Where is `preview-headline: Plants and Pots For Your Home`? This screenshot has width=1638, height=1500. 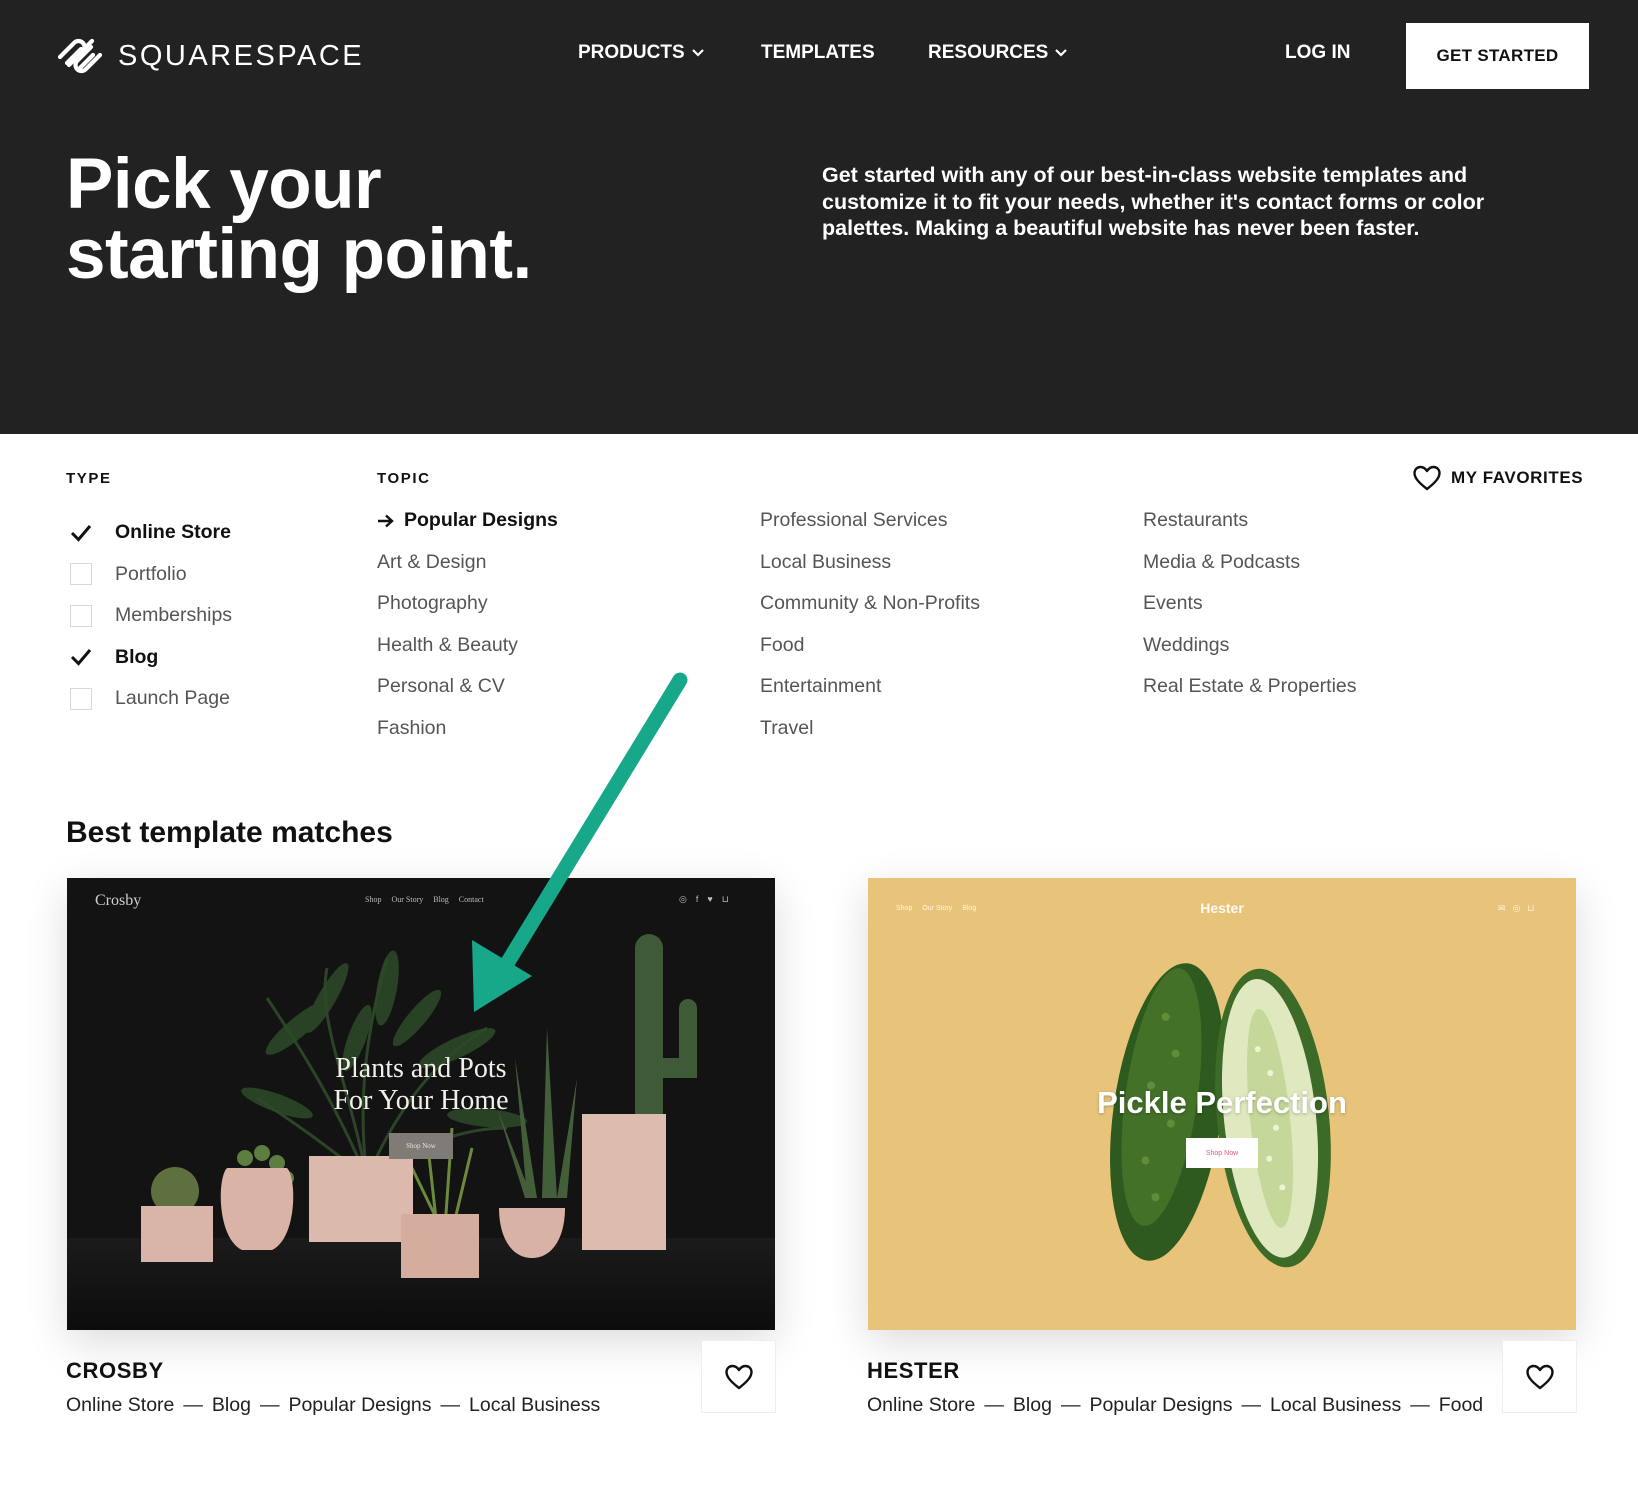
preview-headline: Plants and Pots For Your Home is located at coordinates (421, 1085).